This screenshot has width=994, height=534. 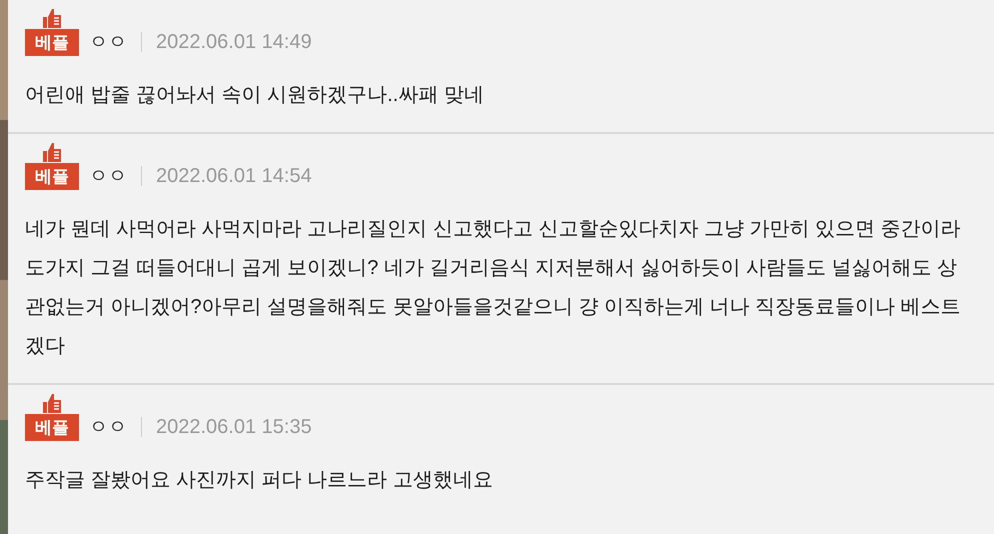 I want to click on comment-text: 어린애 밥줄 끊어놔서 속이 시원하겠구나..싸패 맞네, so click(x=255, y=95).